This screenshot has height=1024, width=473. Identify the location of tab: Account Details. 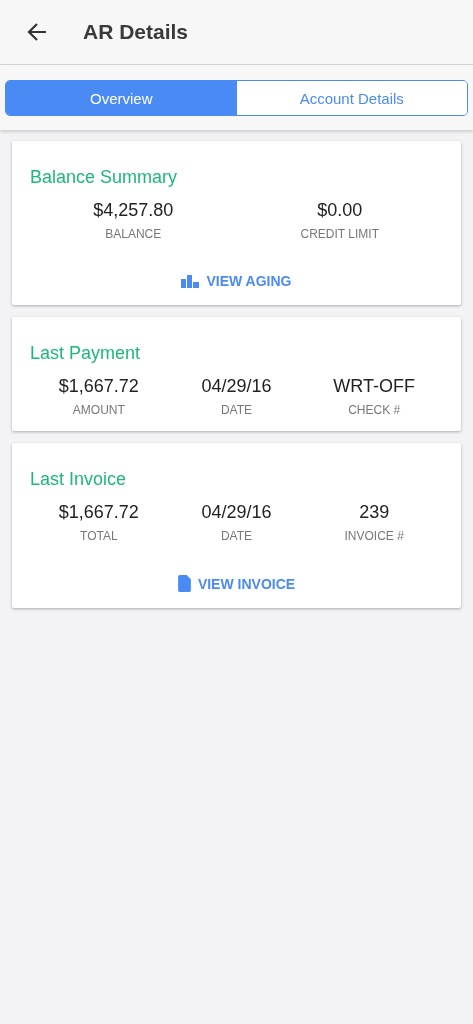
(351, 98).